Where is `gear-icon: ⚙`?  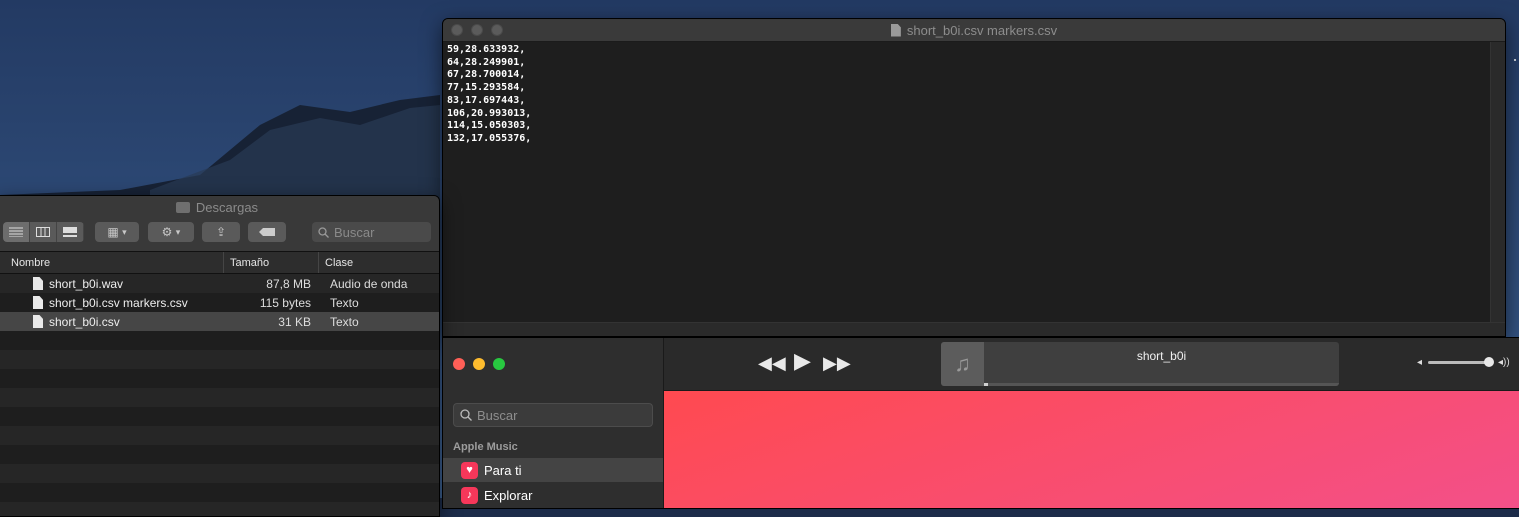 gear-icon: ⚙ is located at coordinates (167, 232).